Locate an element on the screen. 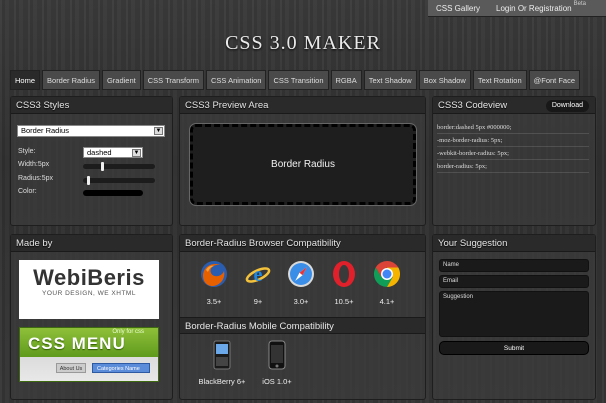  css3-styles-title: CSS3 Styles is located at coordinates (91, 105).